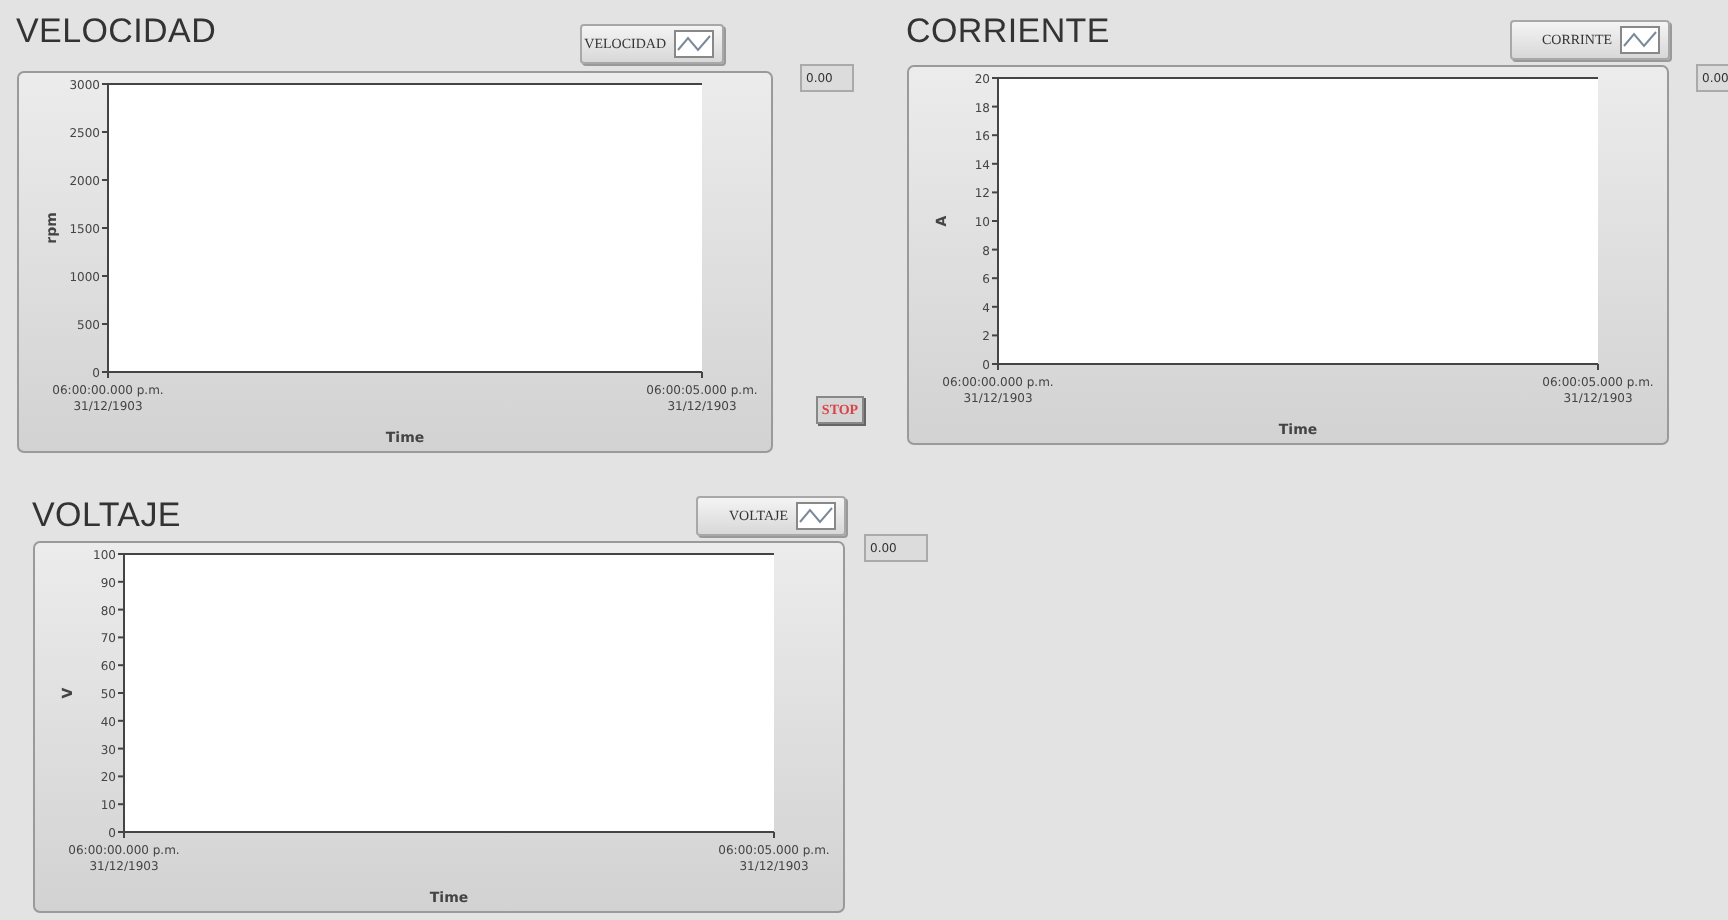  I want to click on chart-title: VELOCIDAD, so click(116, 32).